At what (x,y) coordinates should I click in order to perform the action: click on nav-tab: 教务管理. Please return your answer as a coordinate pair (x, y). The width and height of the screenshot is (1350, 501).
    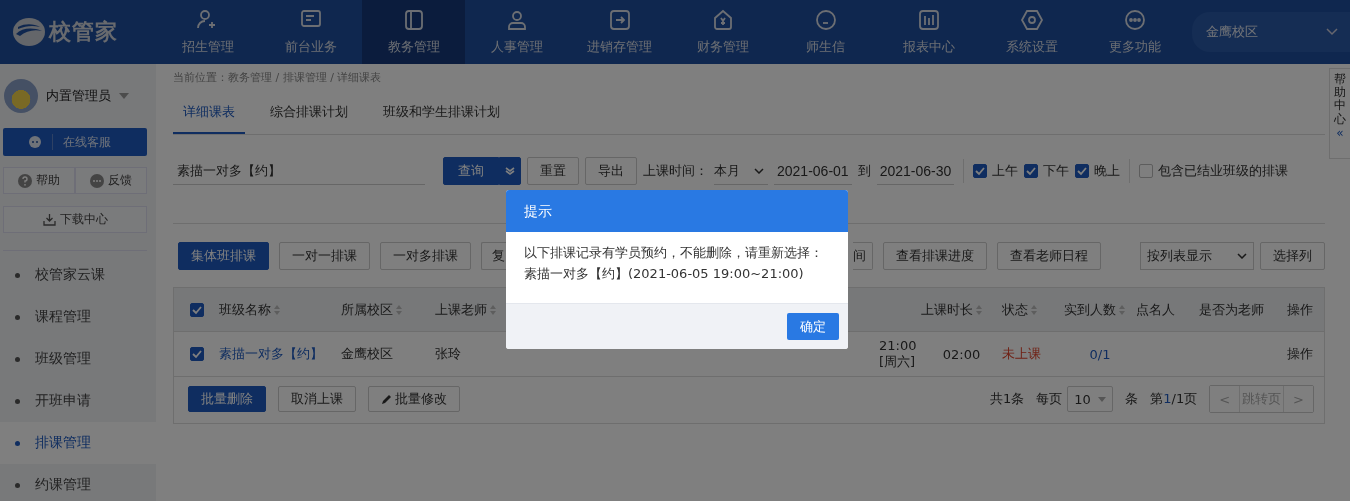
    Looking at the image, I should click on (413, 32).